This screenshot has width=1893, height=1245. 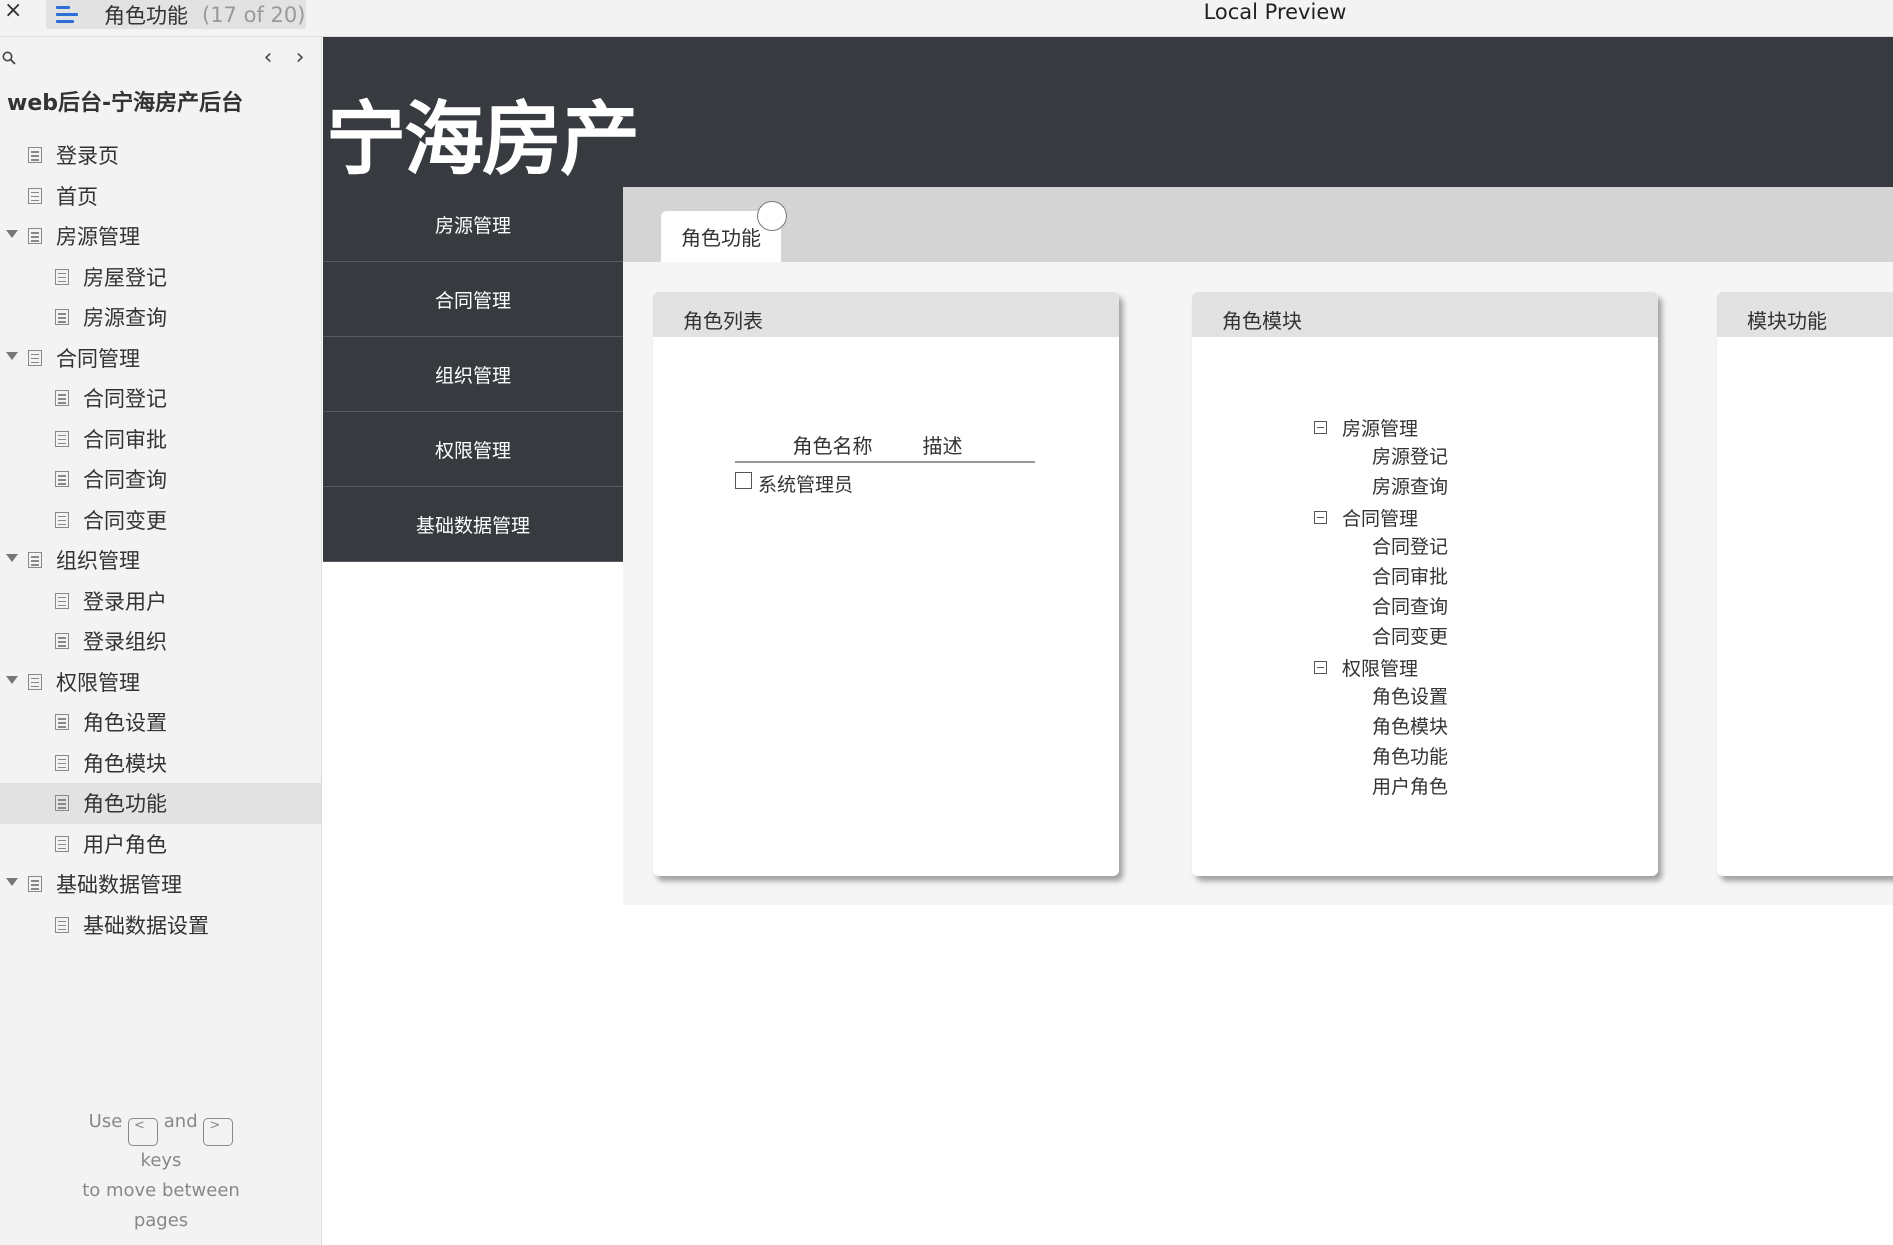 What do you see at coordinates (160, 925) in the screenshot?
I see `sidebar-item: 基础数据设置` at bounding box center [160, 925].